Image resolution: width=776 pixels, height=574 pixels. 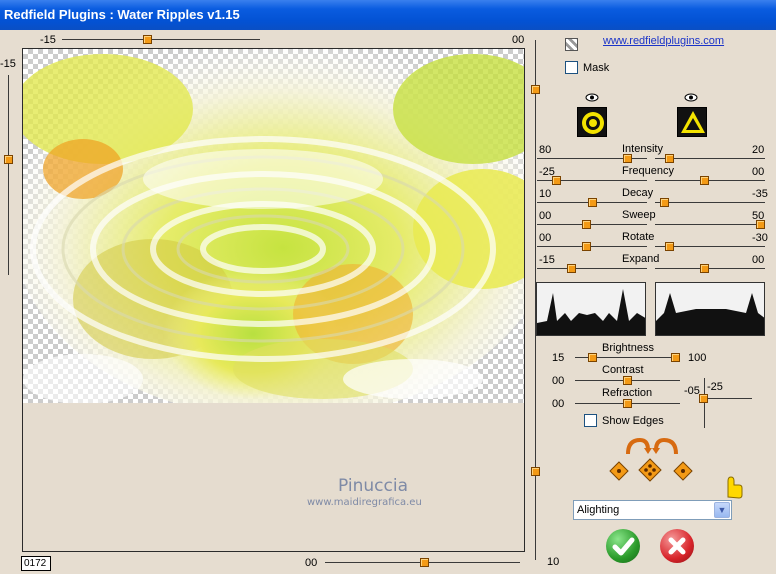 I want to click on waveform-left-graphic, so click(x=591, y=309).